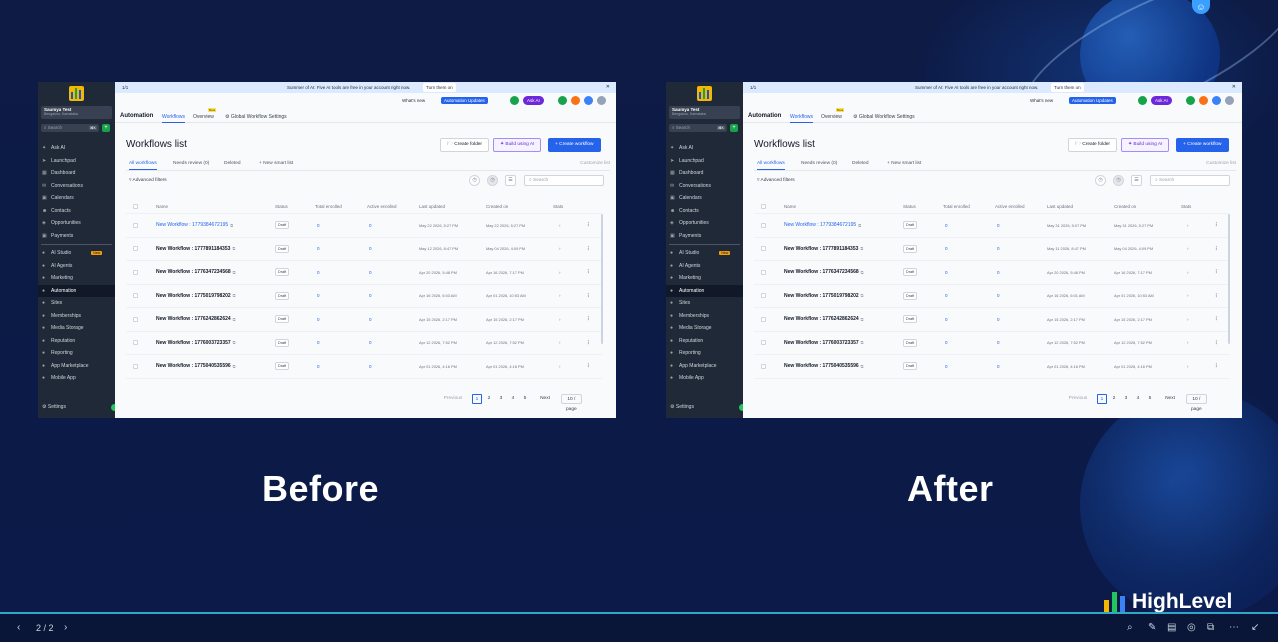 The height and width of the screenshot is (642, 1278). I want to click on tab-all-workflows: All workflows, so click(771, 165).